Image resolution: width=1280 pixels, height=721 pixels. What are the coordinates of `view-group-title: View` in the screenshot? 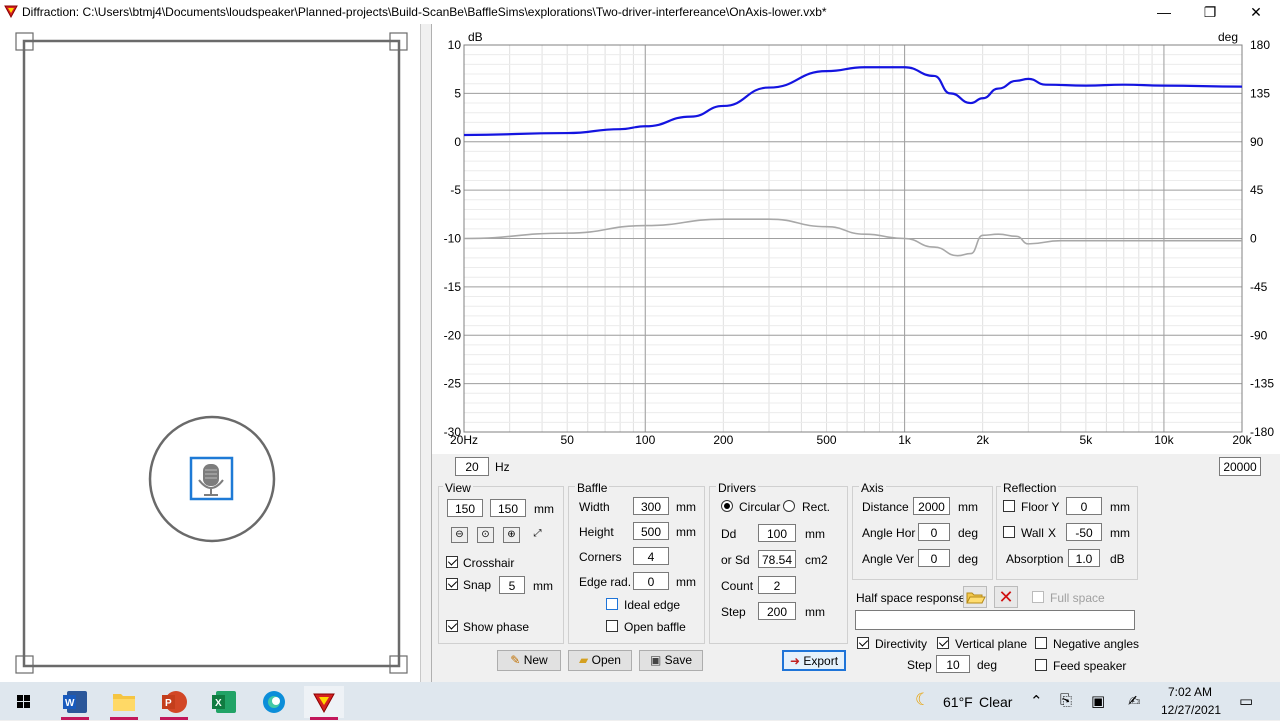 It's located at (458, 488).